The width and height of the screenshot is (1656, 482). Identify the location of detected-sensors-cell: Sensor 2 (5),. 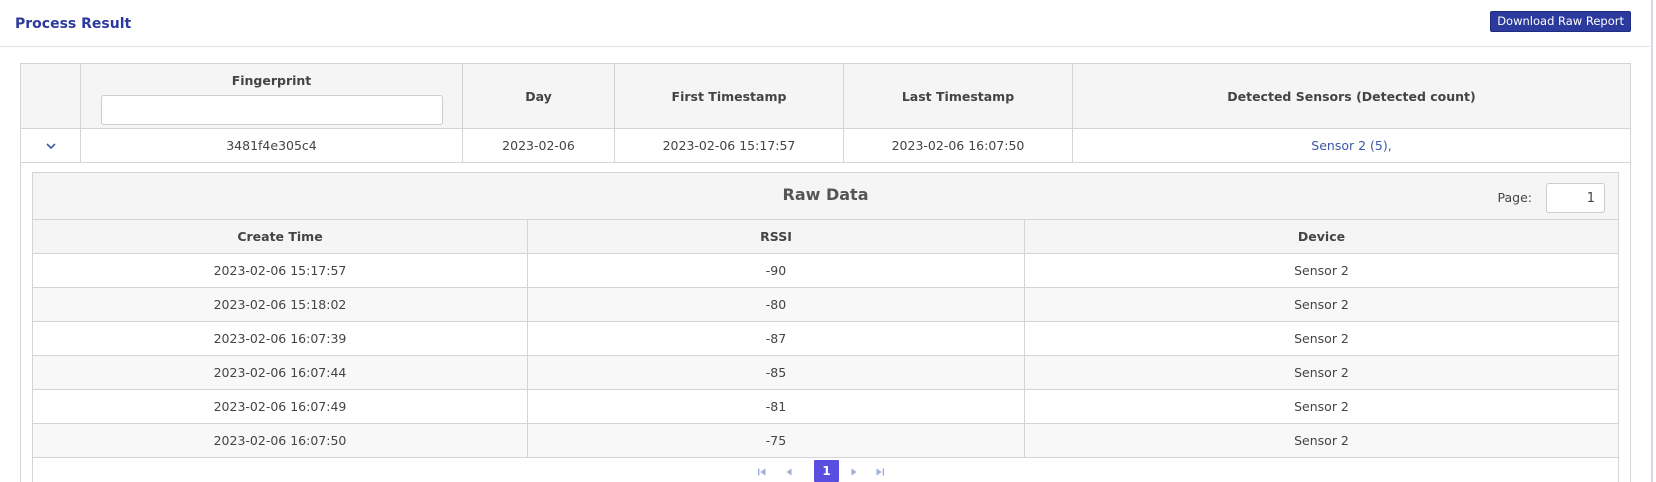
(1351, 145).